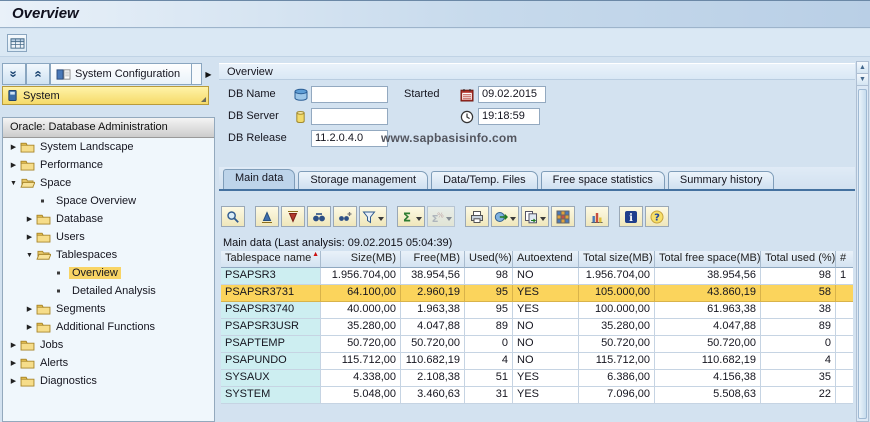 Image resolution: width=870 pixels, height=422 pixels. I want to click on tree-item-overview: Overview, so click(108, 273).